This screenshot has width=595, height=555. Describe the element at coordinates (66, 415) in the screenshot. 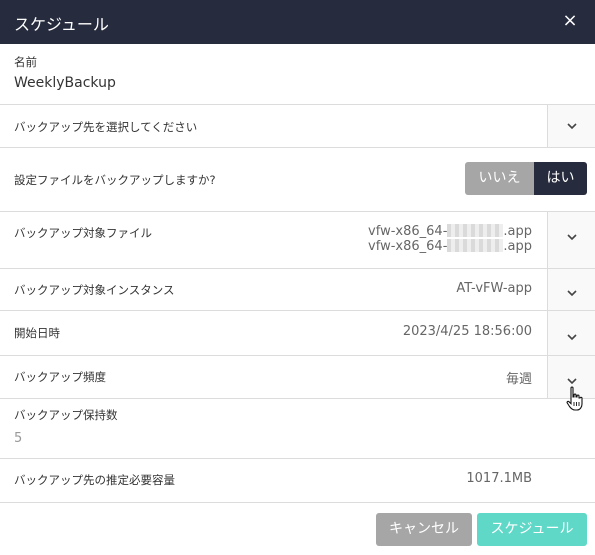

I see `retention-label: バックアップ保持数` at that location.